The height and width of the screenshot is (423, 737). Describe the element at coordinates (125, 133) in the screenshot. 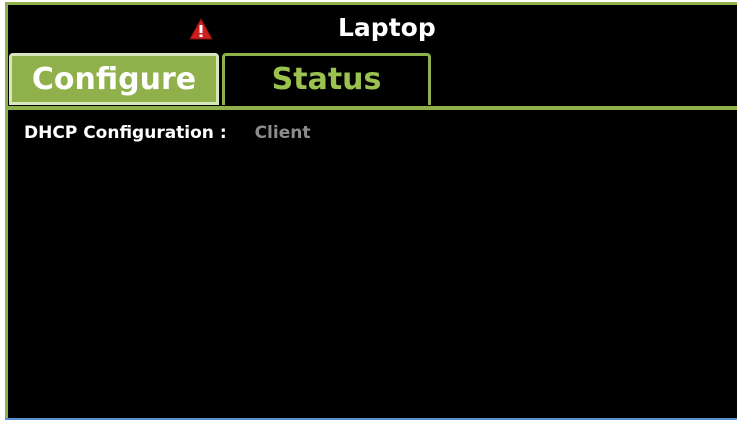

I see `dhcp-configuration-label: DHCP Configuration :` at that location.